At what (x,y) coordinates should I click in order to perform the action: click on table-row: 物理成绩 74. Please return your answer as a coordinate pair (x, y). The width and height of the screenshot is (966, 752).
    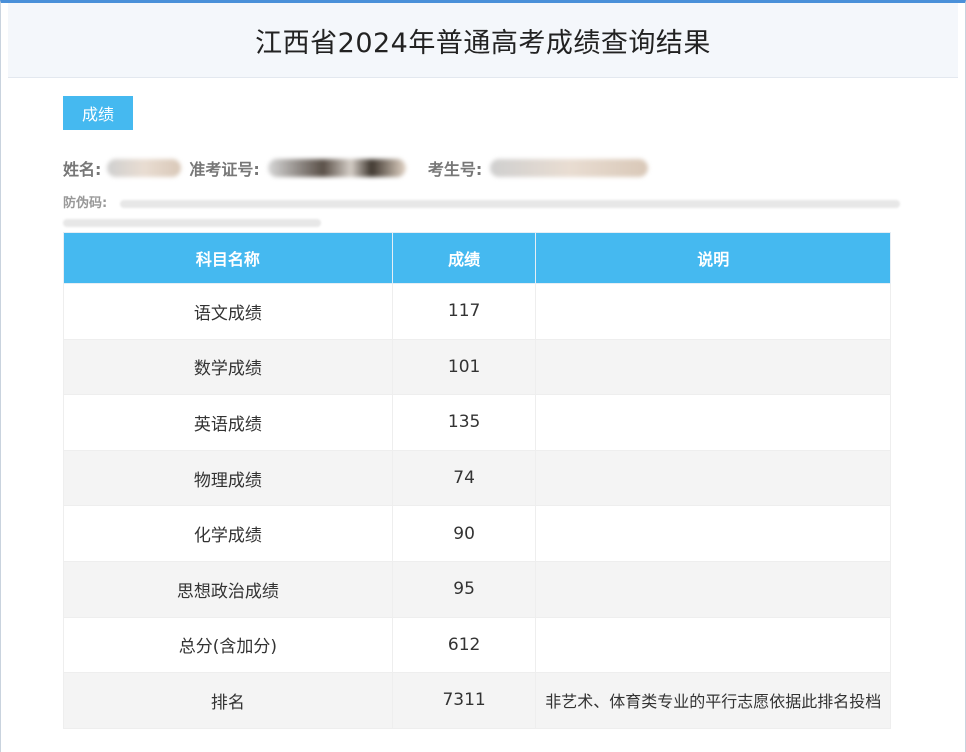
    Looking at the image, I should click on (477, 478).